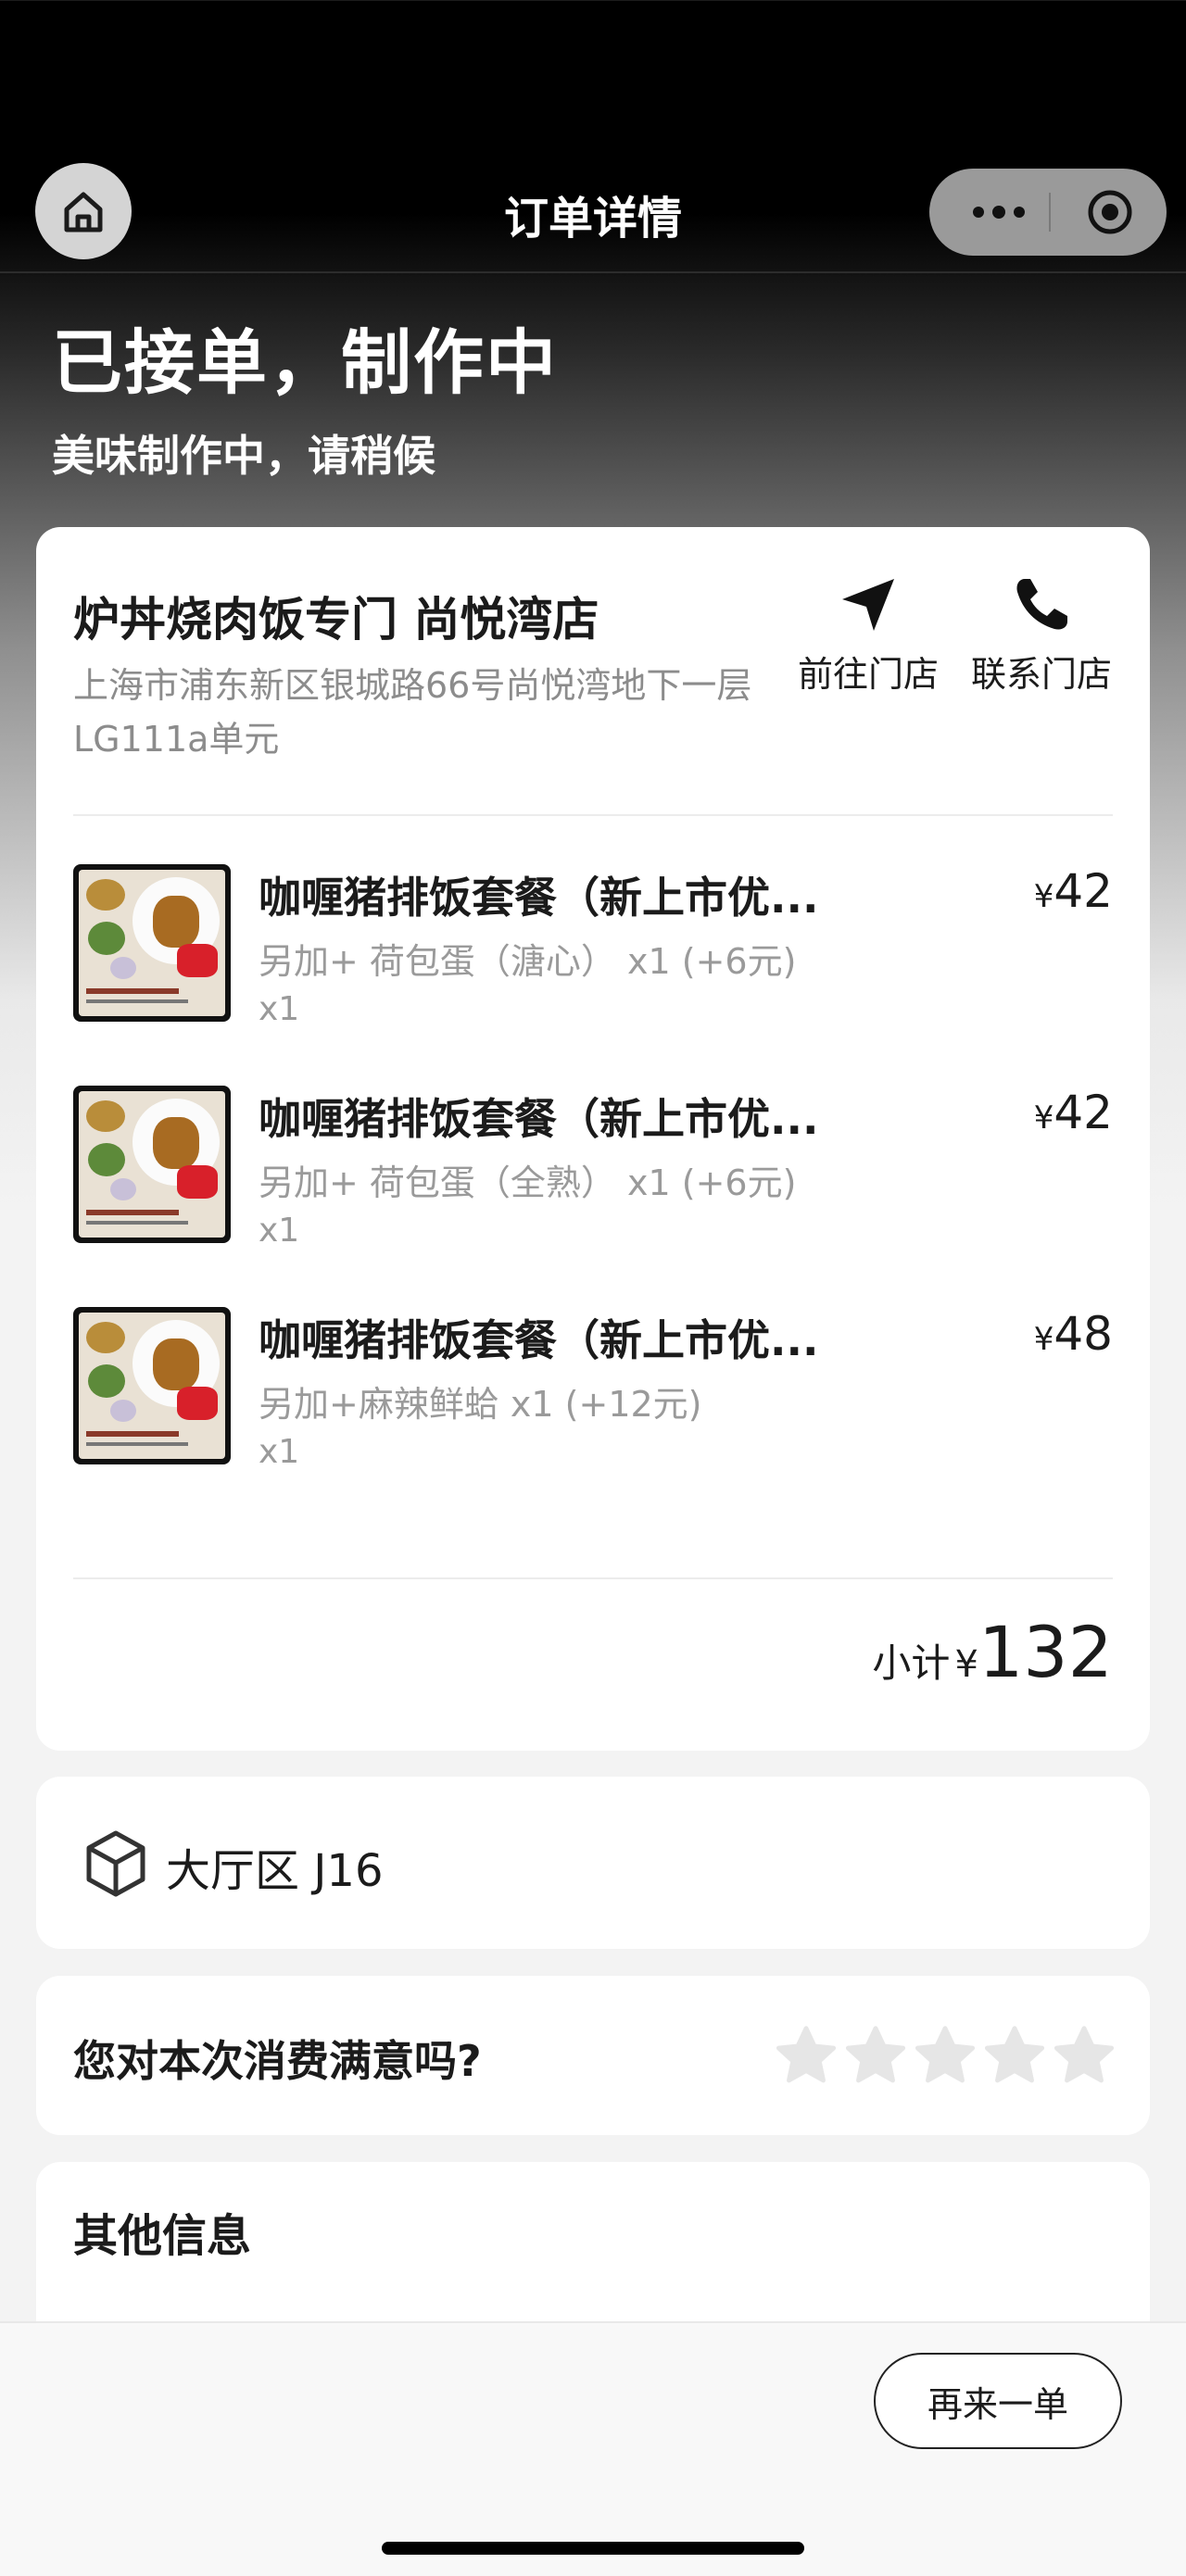 The width and height of the screenshot is (1186, 2576). Describe the element at coordinates (1045, 1652) in the screenshot. I see `subtotal-amount: 132` at that location.